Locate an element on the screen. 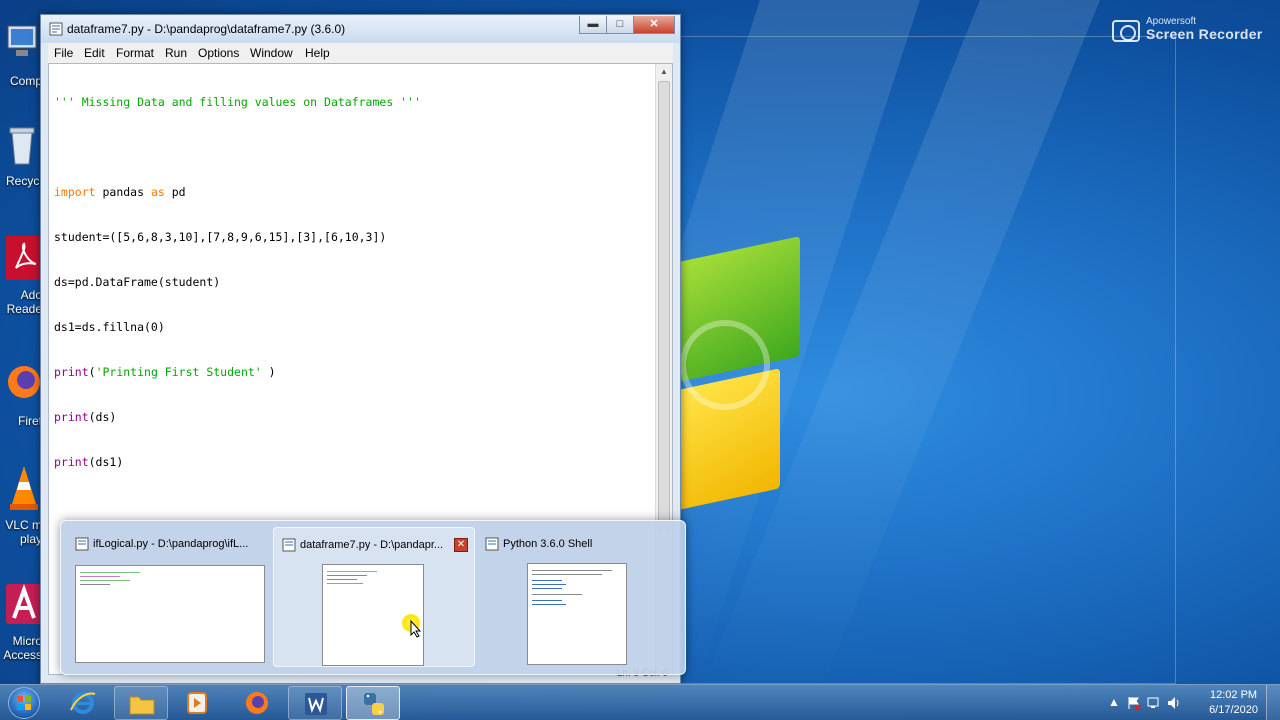  taskbar-firefox is located at coordinates (257, 703).